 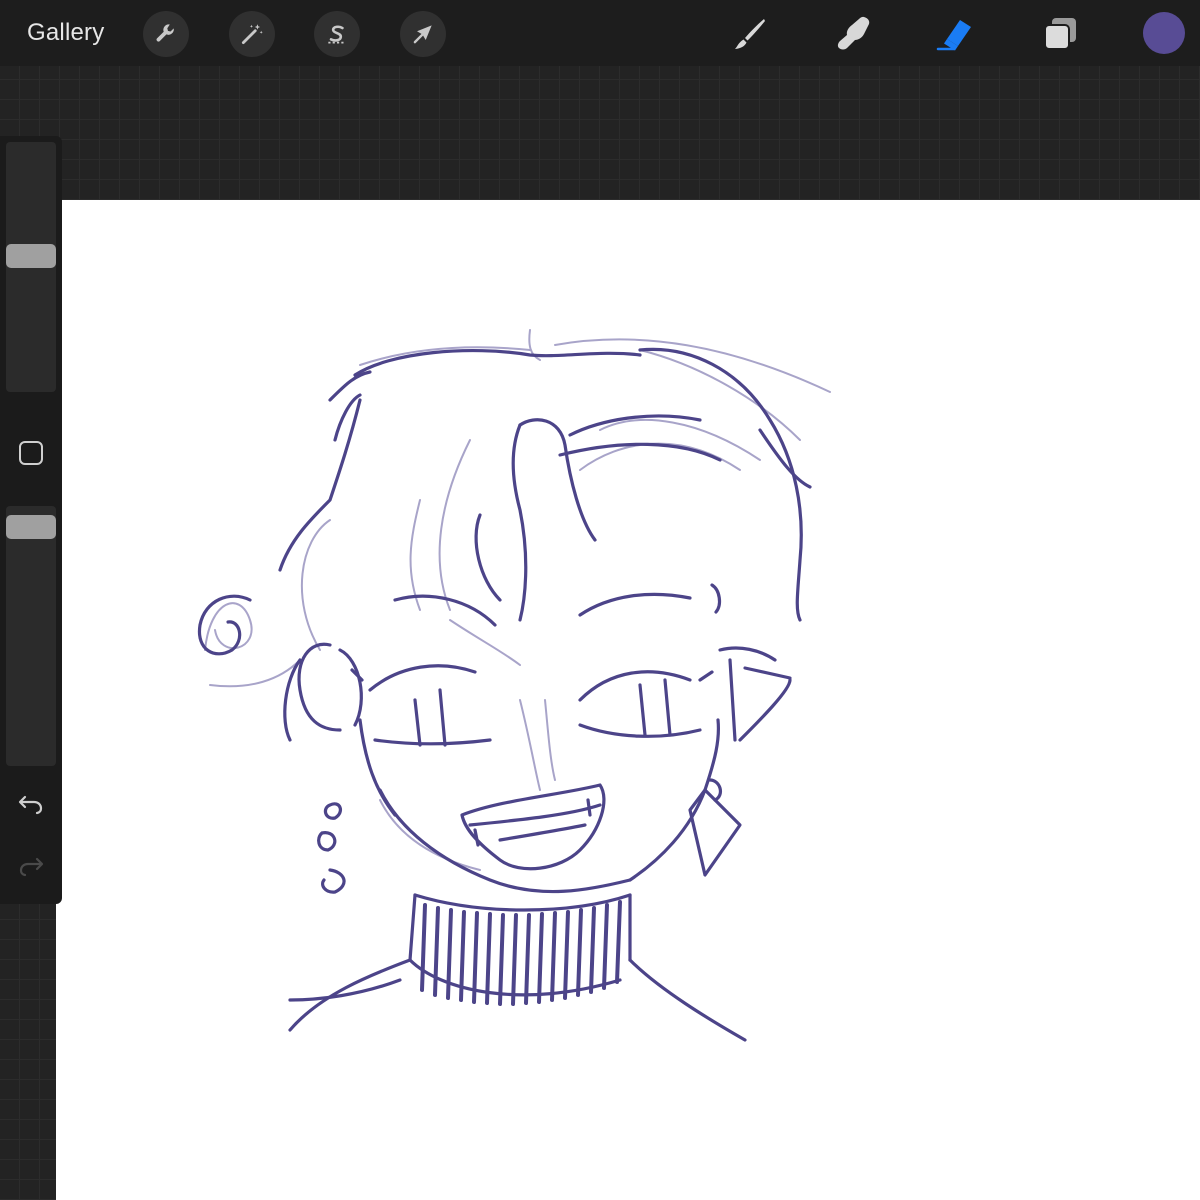 I want to click on wrench-icon, so click(x=165, y=33).